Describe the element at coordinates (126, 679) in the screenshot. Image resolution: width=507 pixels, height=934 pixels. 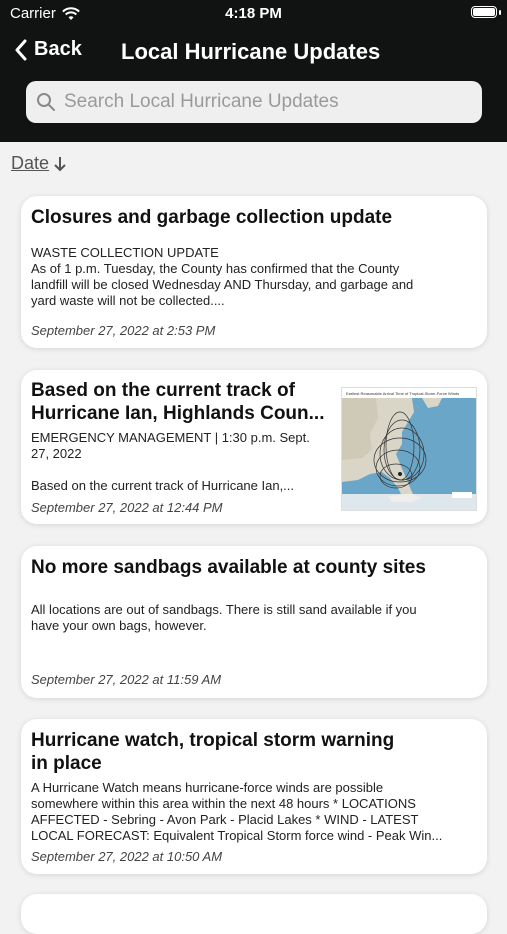
I see `article-date: September 27, 2022 at 11:59 AM` at that location.